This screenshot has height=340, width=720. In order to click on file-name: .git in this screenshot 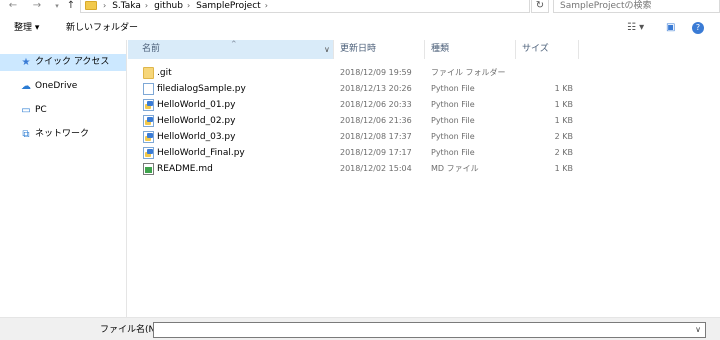, I will do `click(164, 73)`.